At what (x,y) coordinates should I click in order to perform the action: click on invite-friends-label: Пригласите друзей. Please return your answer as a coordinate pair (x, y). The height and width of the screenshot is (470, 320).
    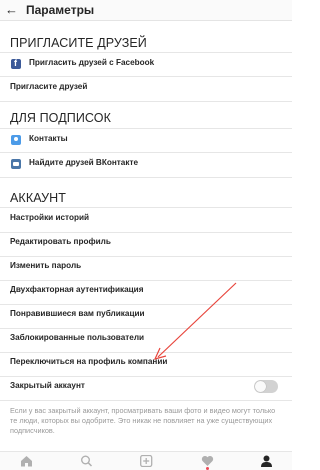
    Looking at the image, I should click on (49, 86).